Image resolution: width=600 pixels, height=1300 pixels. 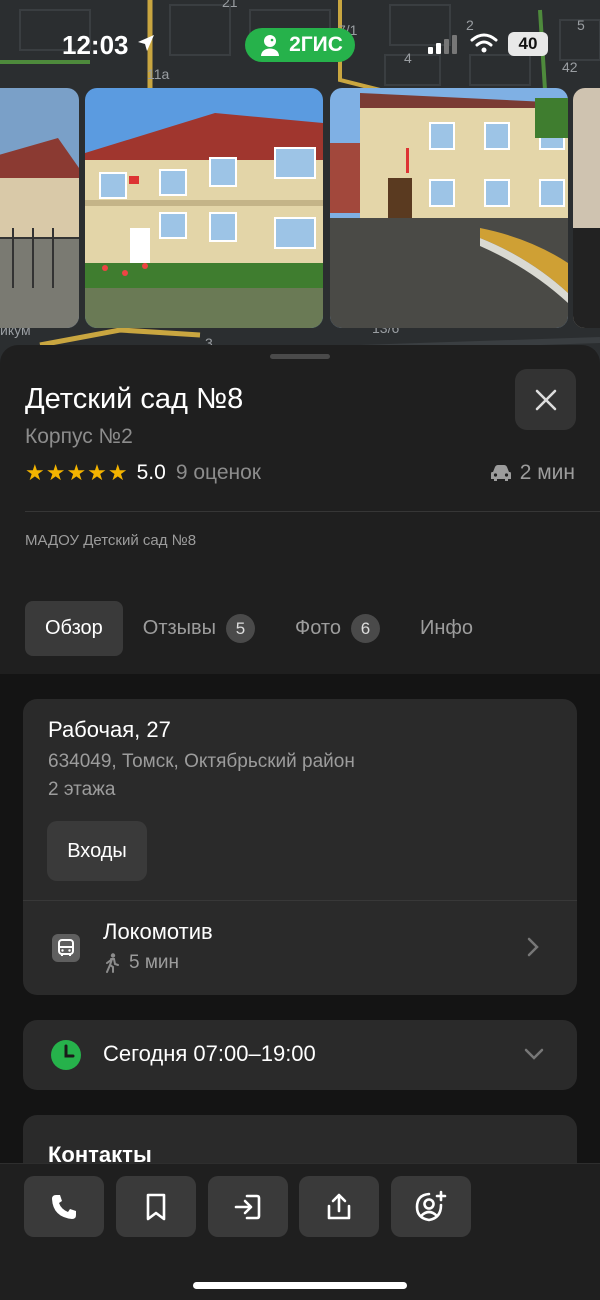 I want to click on bookmark-button, so click(x=156, y=1206).